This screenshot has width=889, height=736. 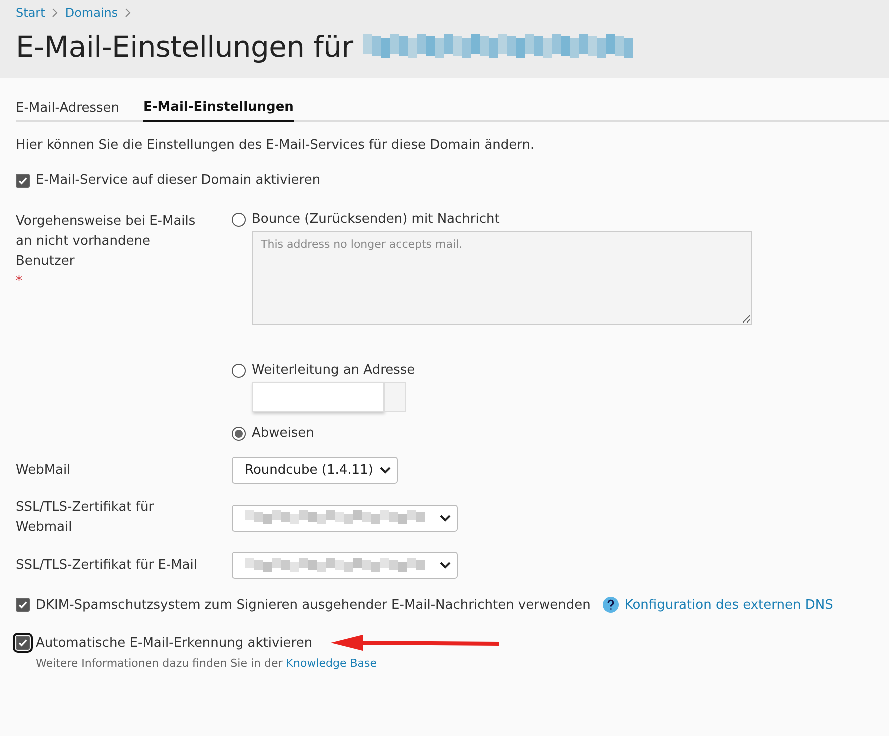 I want to click on webmail-select: Roundcube (1.4.11), so click(x=315, y=470).